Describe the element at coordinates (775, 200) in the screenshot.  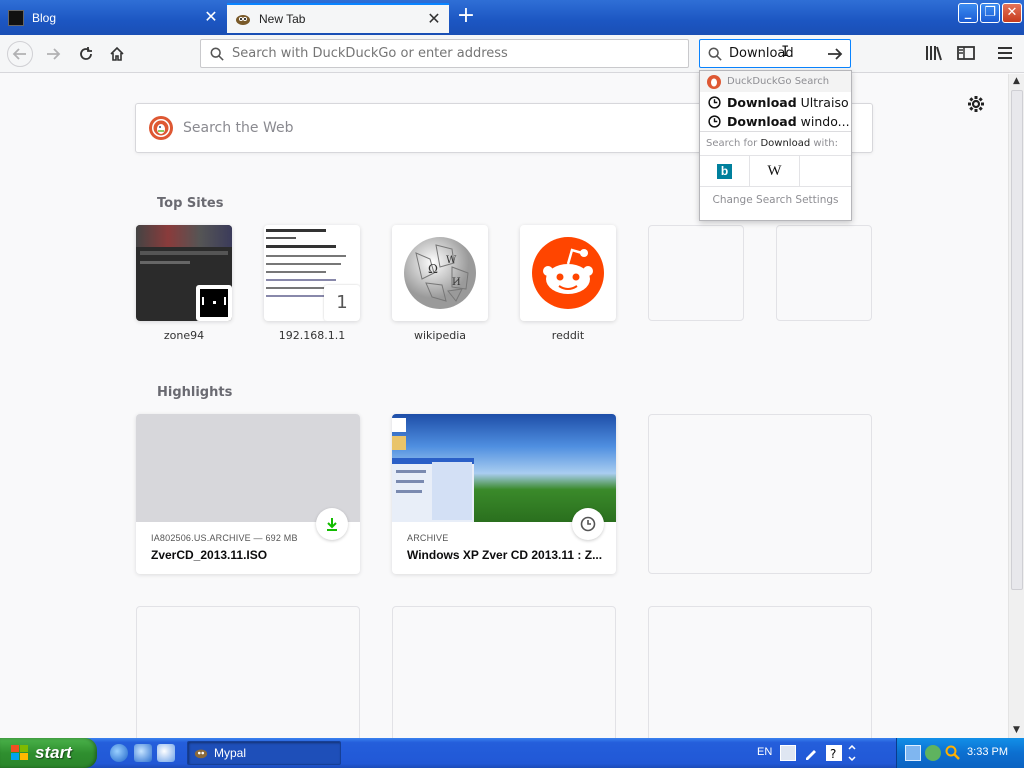
I see `change-search-settings-button: Change Search Settings` at that location.